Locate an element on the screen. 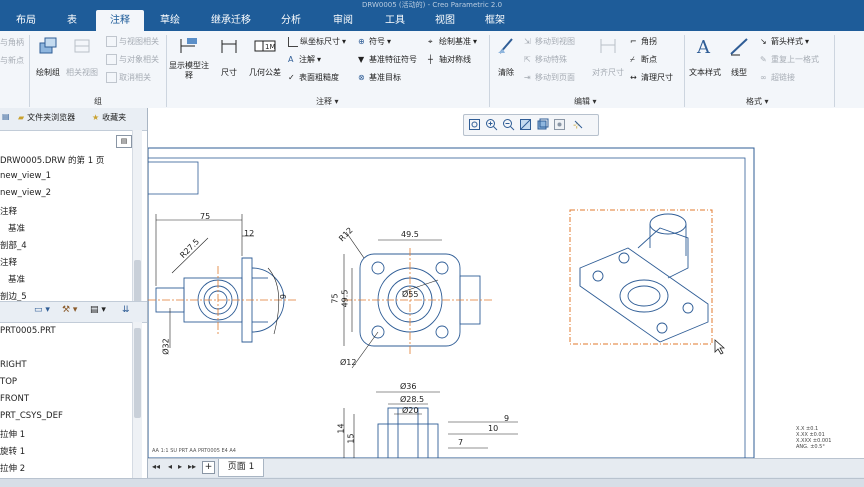 Image resolution: width=864 pixels, height=487 pixels. tab-legacy-migration: 继承迁移 is located at coordinates (231, 20).